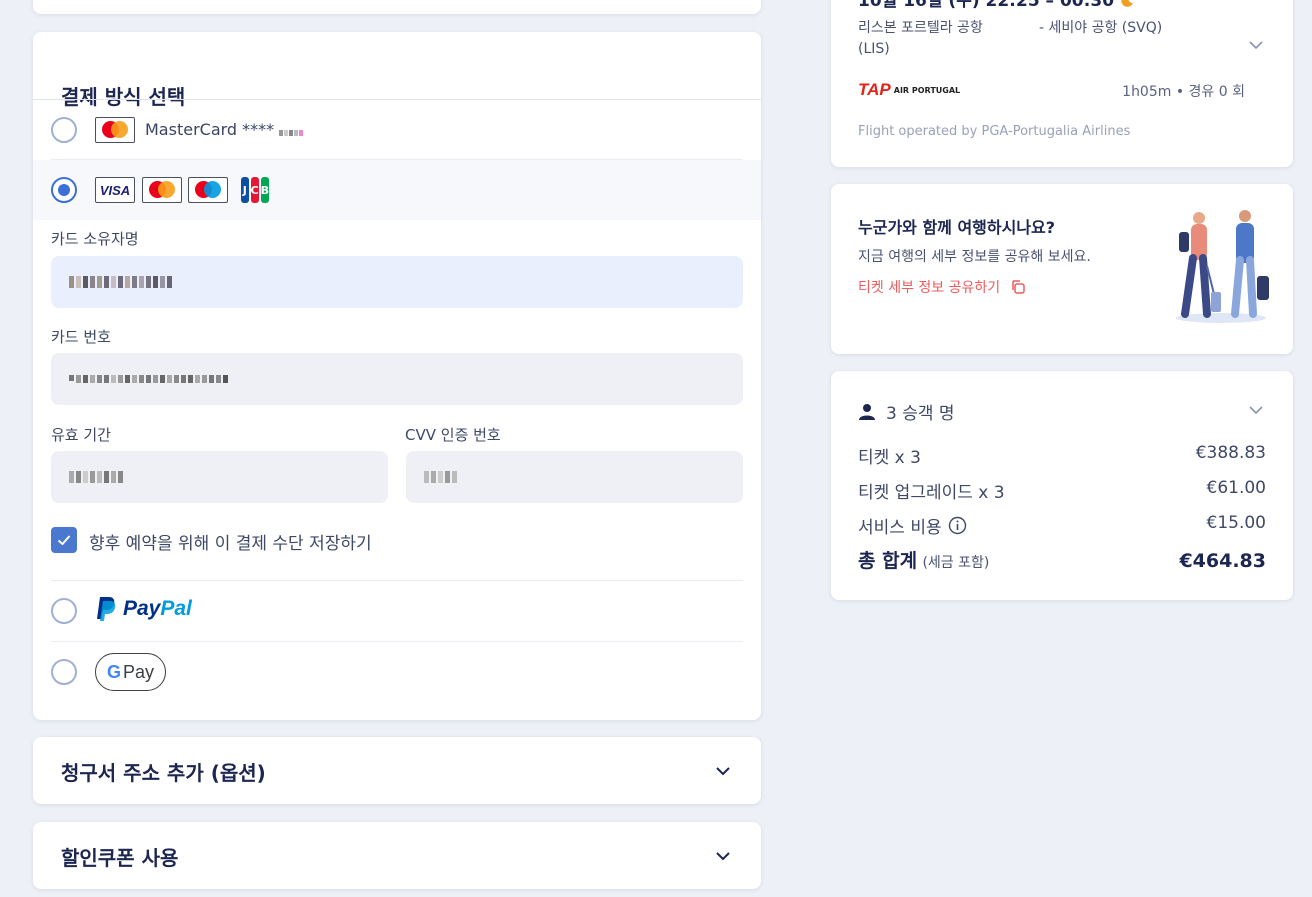 The height and width of the screenshot is (897, 1312). Describe the element at coordinates (397, 855) in the screenshot. I see `coupon-accordion: 할인쿠폰 사용` at that location.